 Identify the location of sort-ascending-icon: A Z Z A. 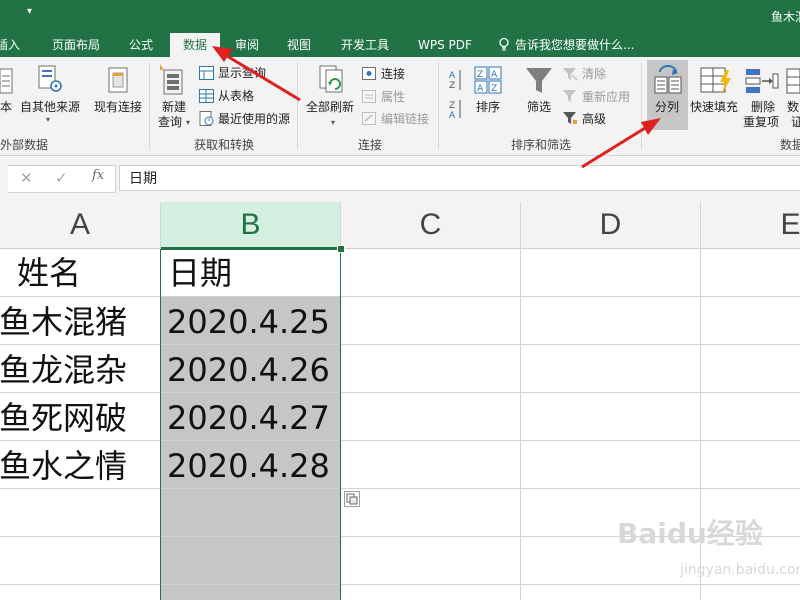
(455, 95).